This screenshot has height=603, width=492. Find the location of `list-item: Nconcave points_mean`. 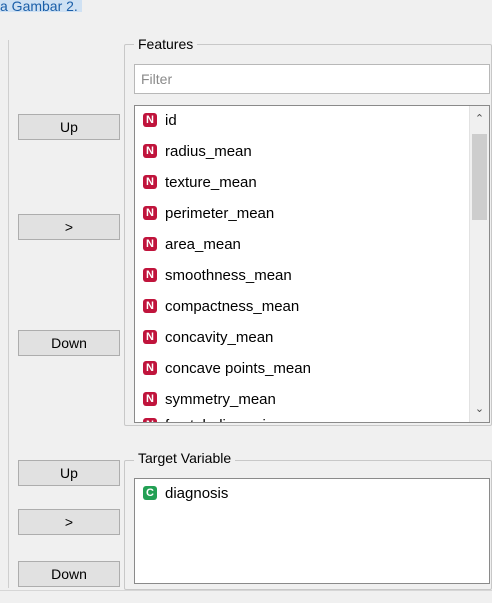

list-item: Nconcave points_mean is located at coordinates (227, 369).